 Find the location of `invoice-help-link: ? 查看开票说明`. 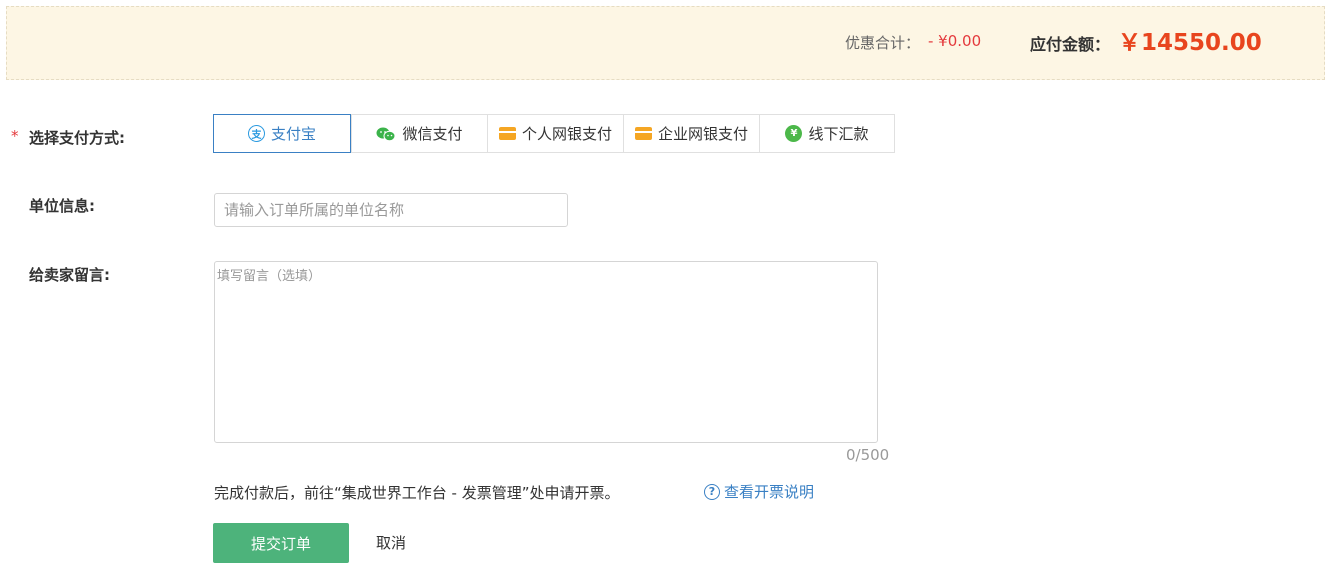

invoice-help-link: ? 查看开票说明 is located at coordinates (759, 491).